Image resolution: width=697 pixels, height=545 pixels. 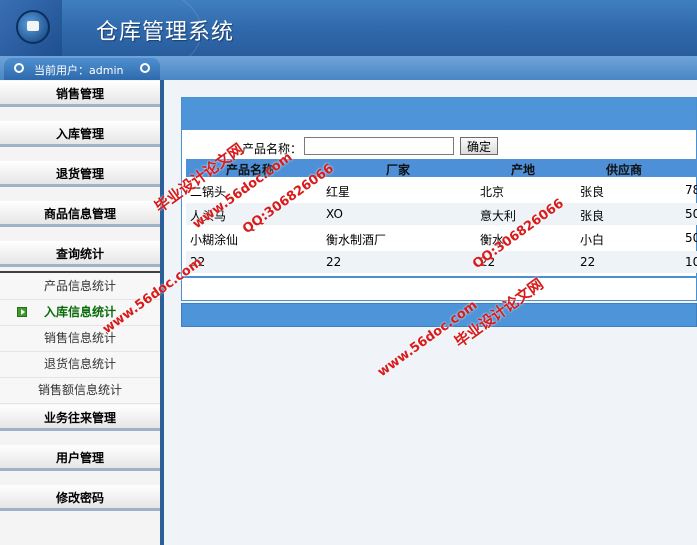 What do you see at coordinates (334, 262) in the screenshot?
I see `cell-manufacturer: 22` at bounding box center [334, 262].